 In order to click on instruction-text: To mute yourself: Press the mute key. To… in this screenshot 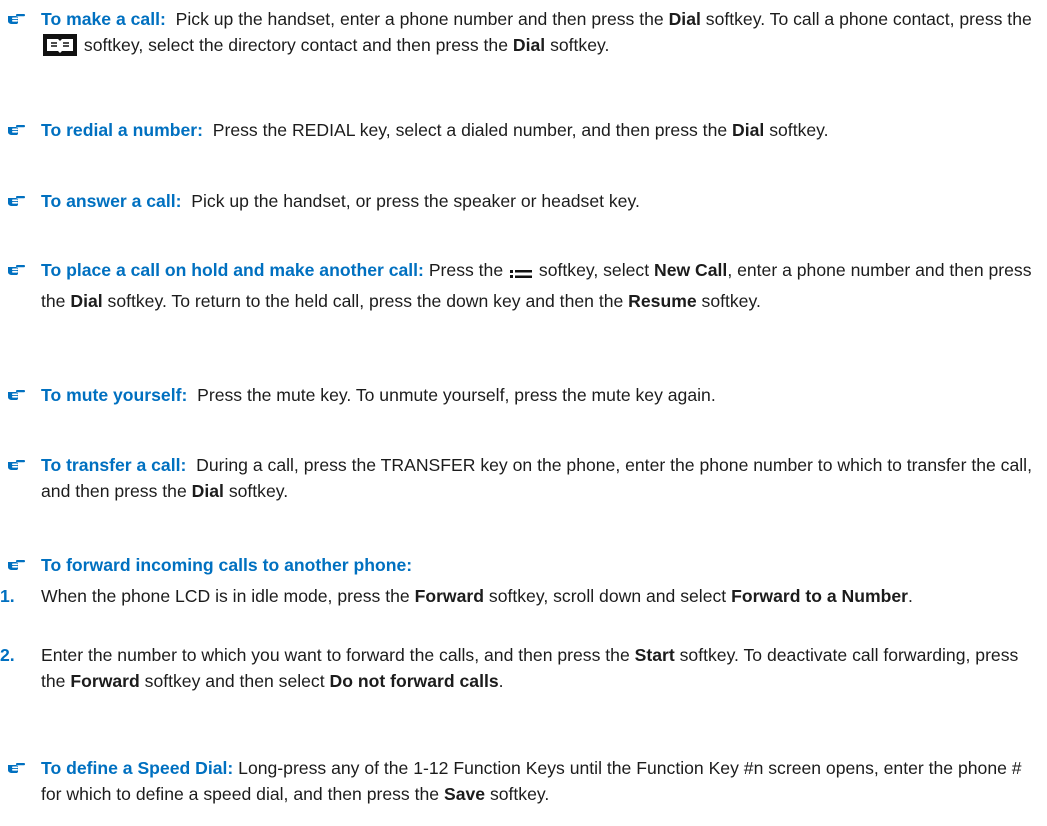, I will do `click(378, 395)`.